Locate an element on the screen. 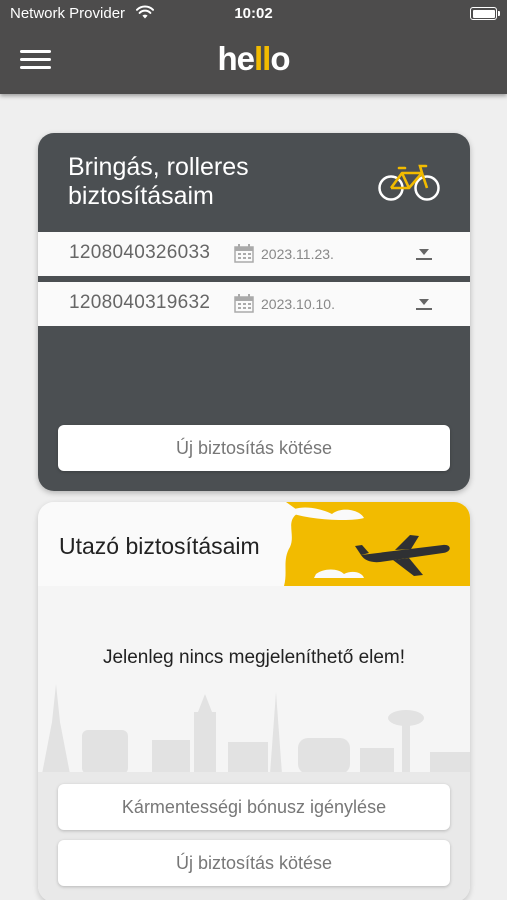  status-bar: Network Provider 10:02 is located at coordinates (253, 14).